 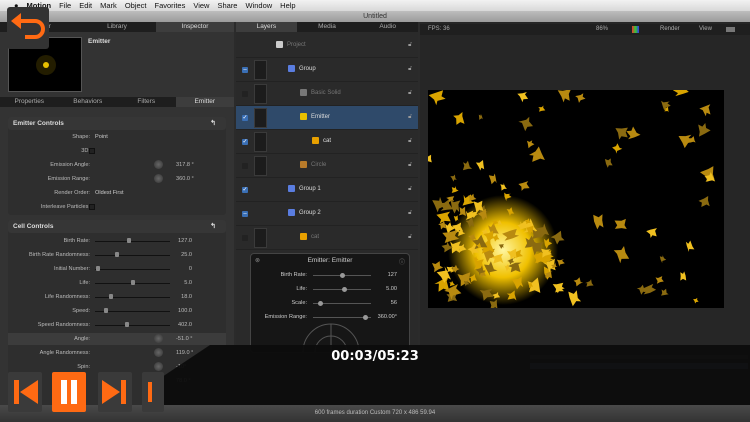 I want to click on layer-name: Circle, so click(x=318, y=165).